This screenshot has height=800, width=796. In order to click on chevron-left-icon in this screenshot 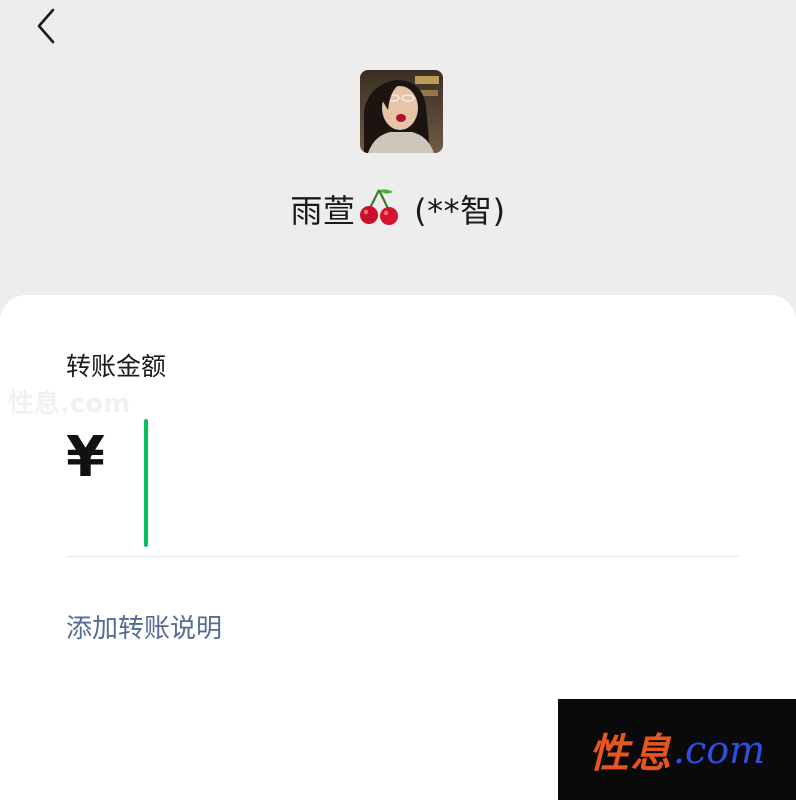, I will do `click(46, 26)`.